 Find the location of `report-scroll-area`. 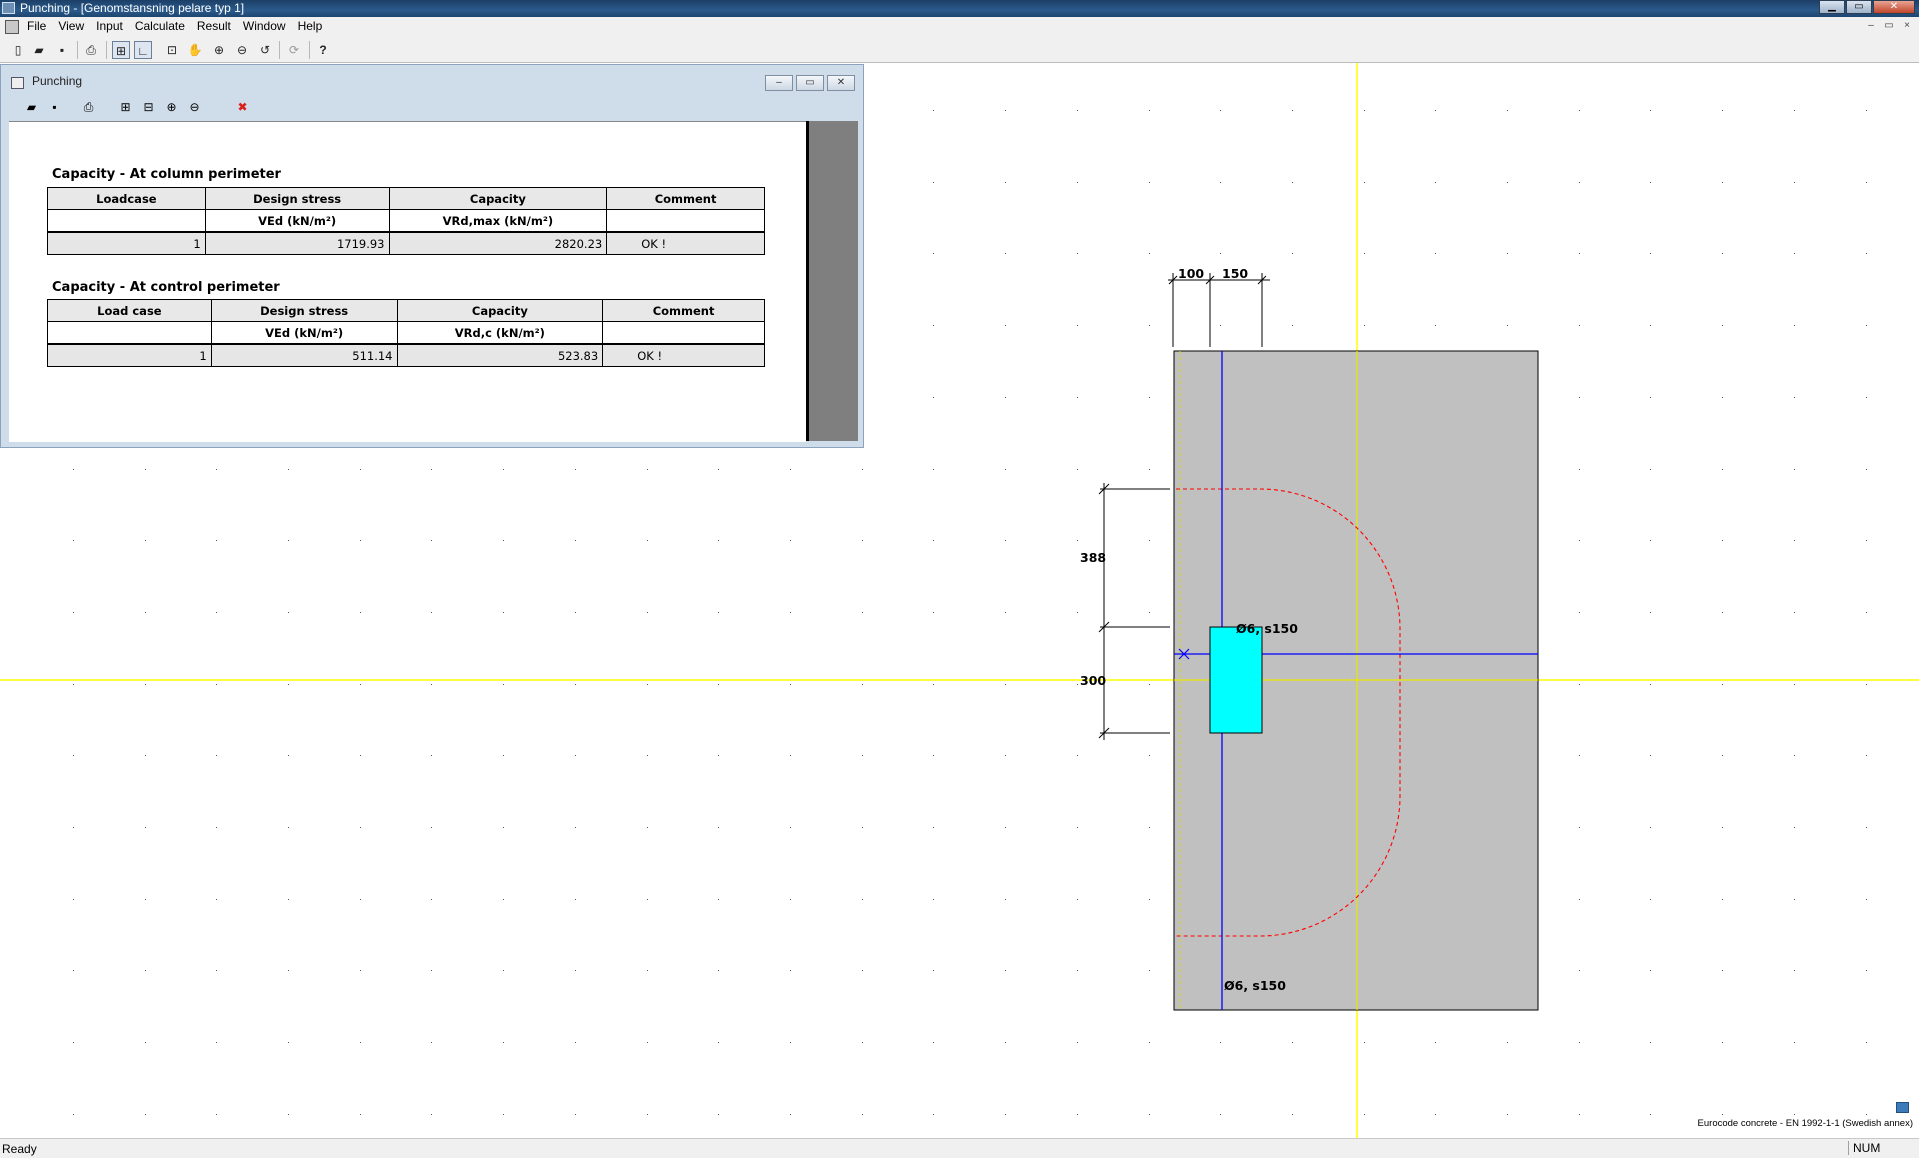

report-scroll-area is located at coordinates (832, 281).